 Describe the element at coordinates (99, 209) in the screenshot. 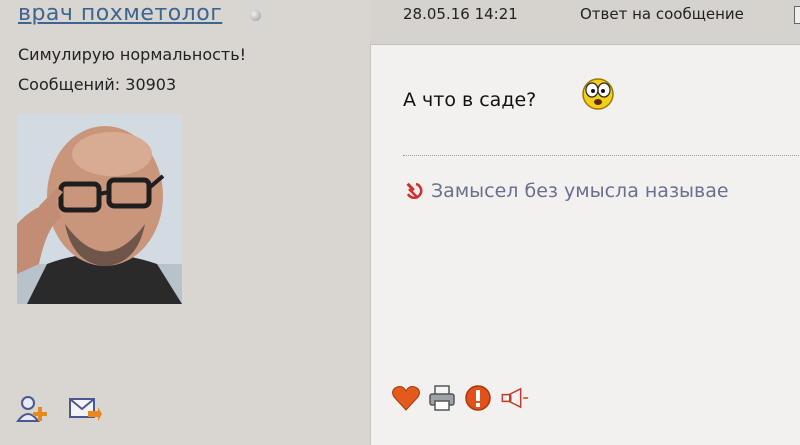

I see `avatar` at that location.